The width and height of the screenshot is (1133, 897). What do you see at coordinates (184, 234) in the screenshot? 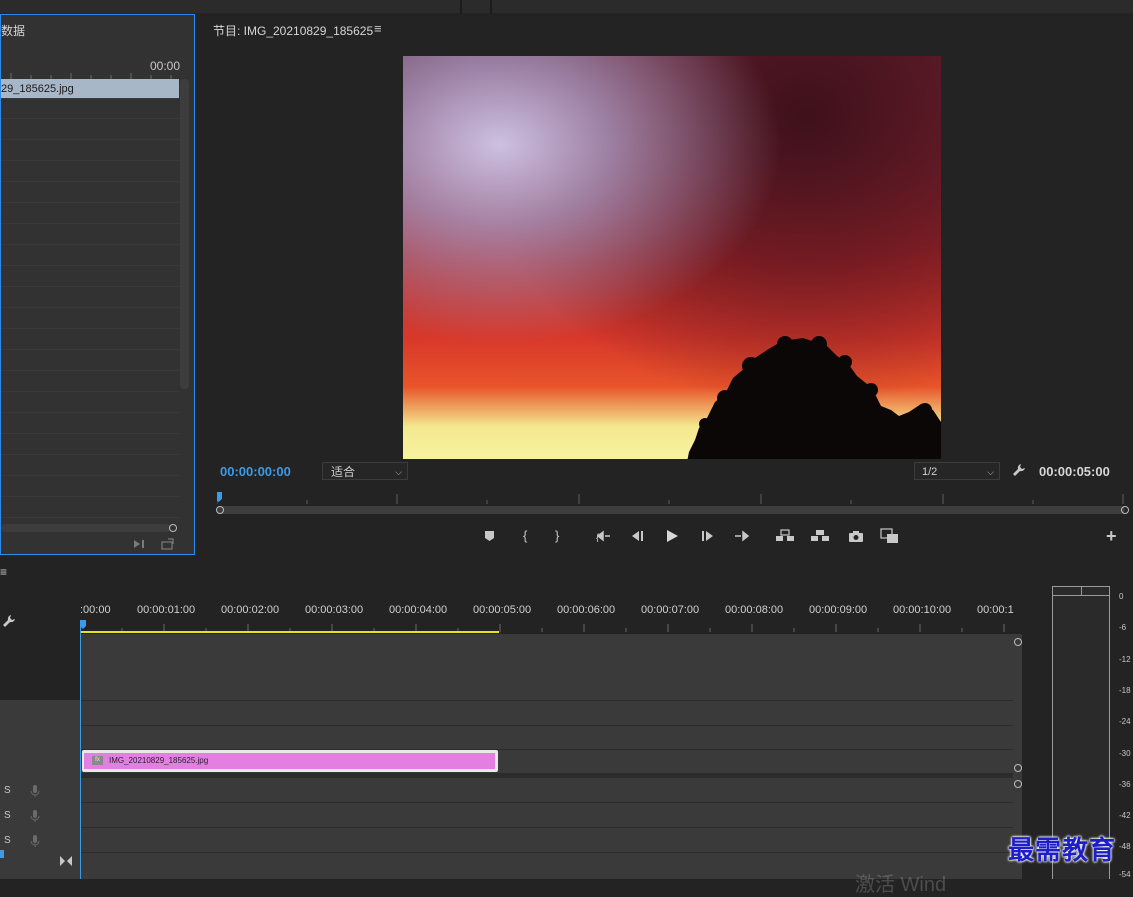
I see `vertical-scrollbar` at bounding box center [184, 234].